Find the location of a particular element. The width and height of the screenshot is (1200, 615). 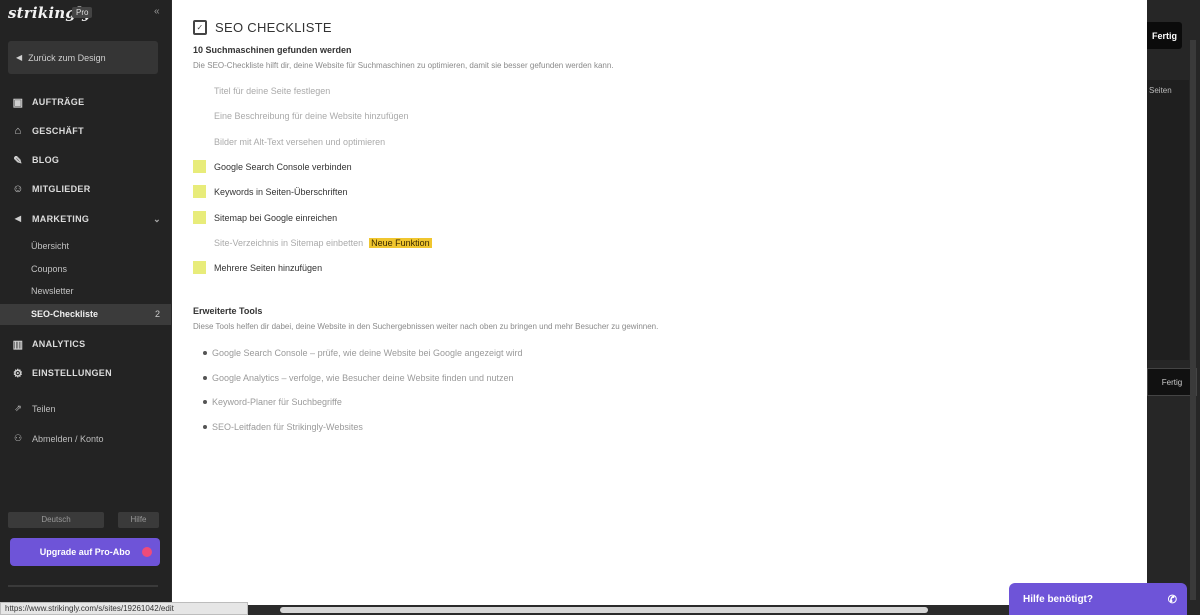

tool-text: Keyword-Planer für Suchbegriffe is located at coordinates (277, 402).